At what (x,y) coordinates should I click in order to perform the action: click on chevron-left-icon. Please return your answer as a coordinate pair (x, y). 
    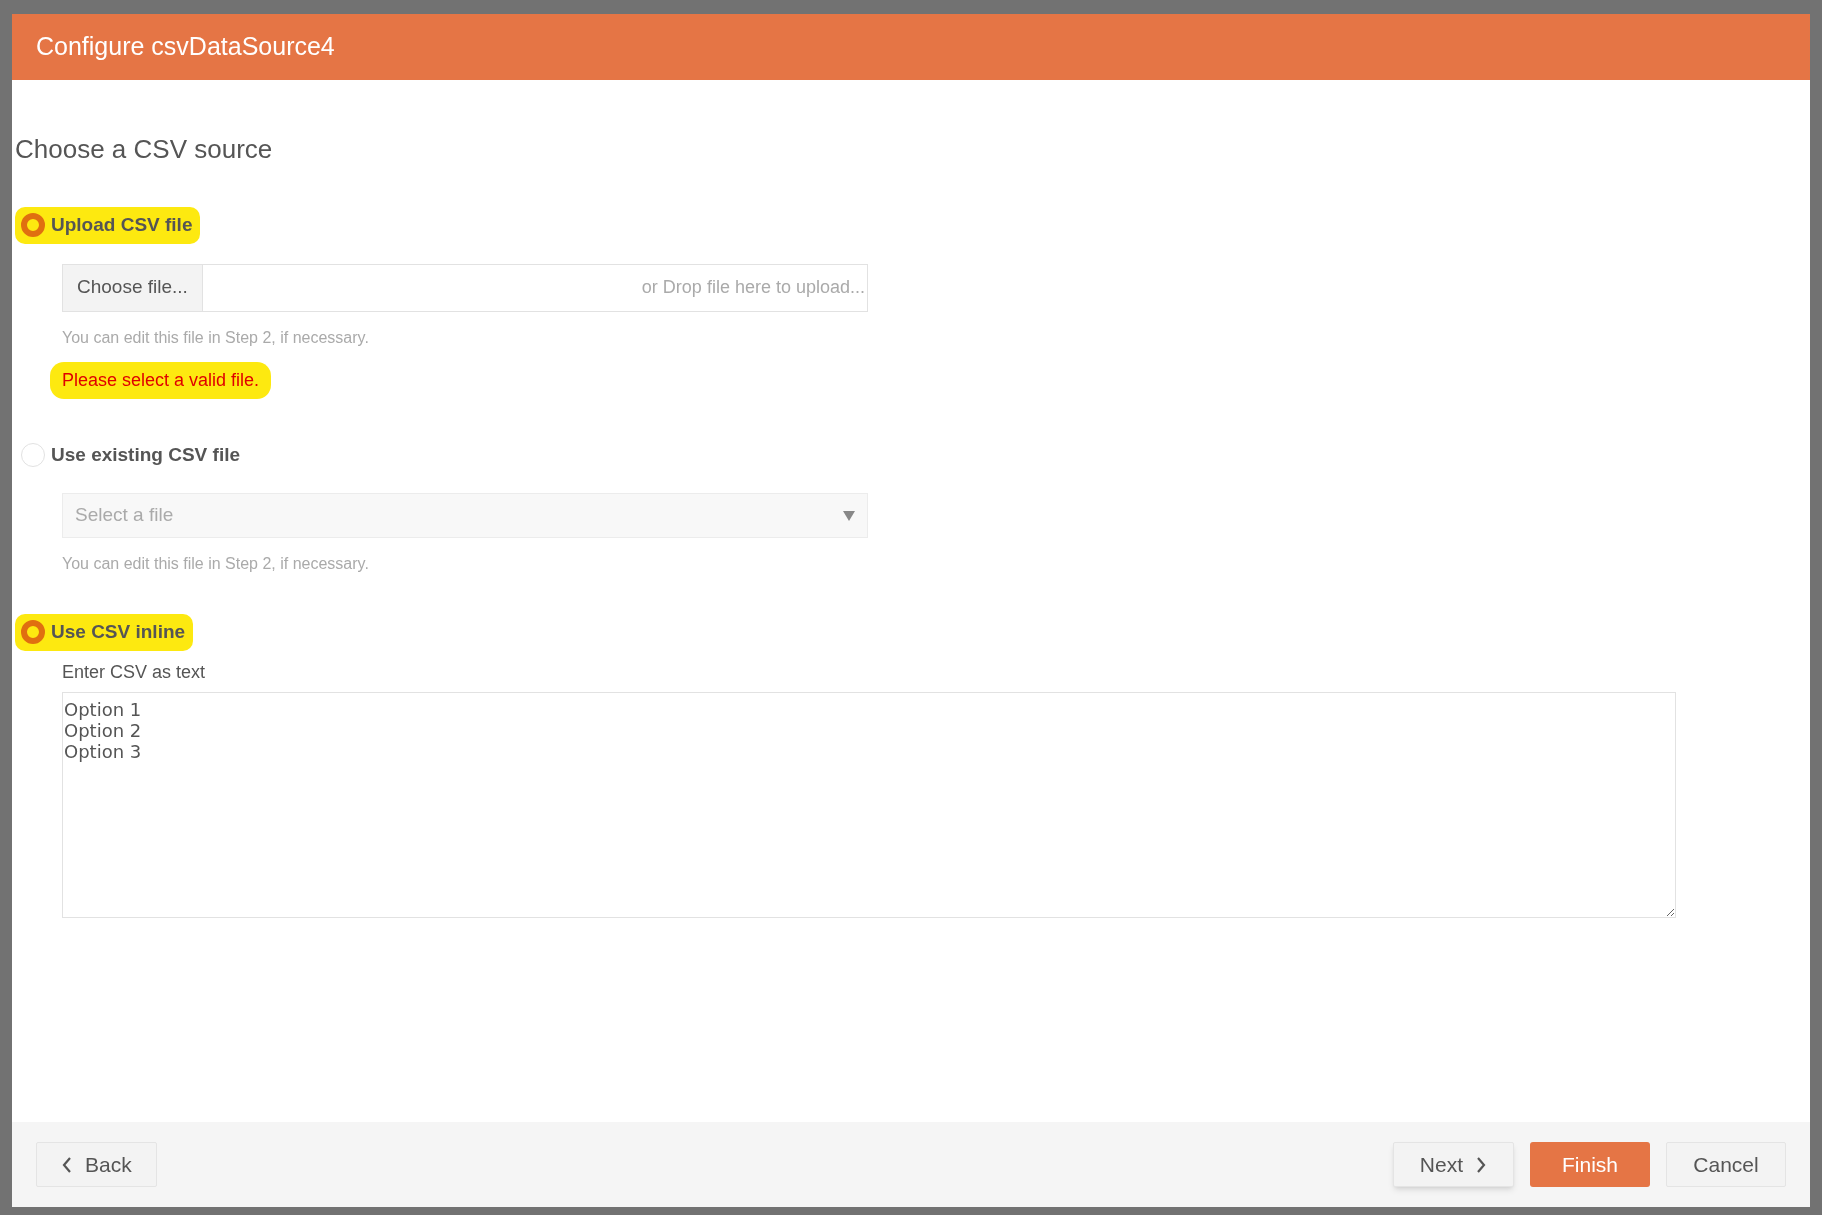
    Looking at the image, I should click on (67, 1164).